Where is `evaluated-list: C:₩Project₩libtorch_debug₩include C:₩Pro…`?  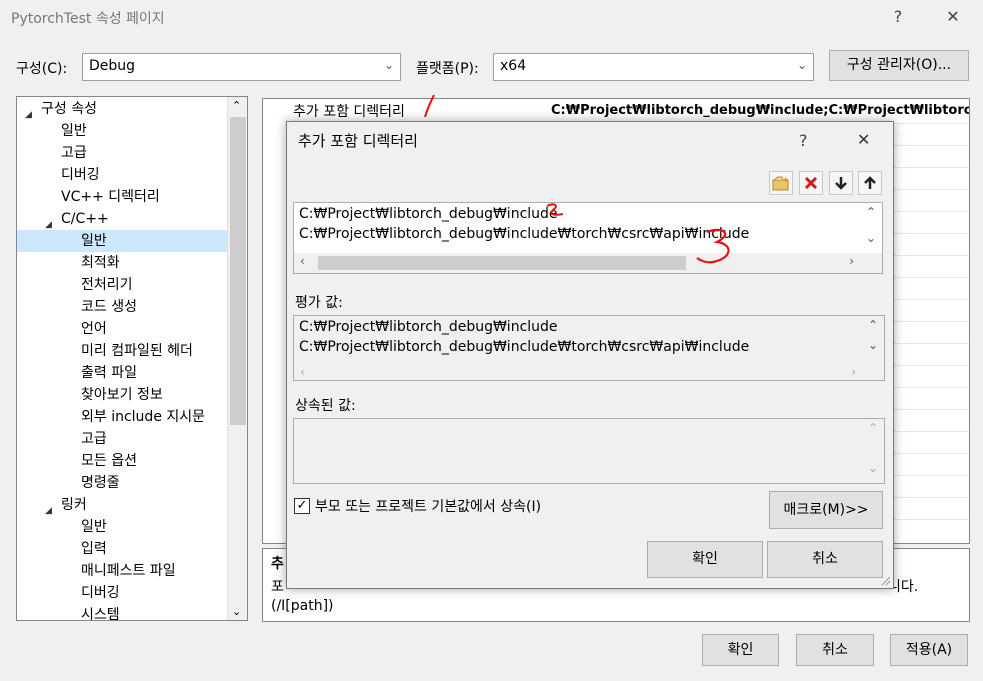
evaluated-list: C:₩Project₩libtorch_debug₩include C:₩Pro… is located at coordinates (589, 348).